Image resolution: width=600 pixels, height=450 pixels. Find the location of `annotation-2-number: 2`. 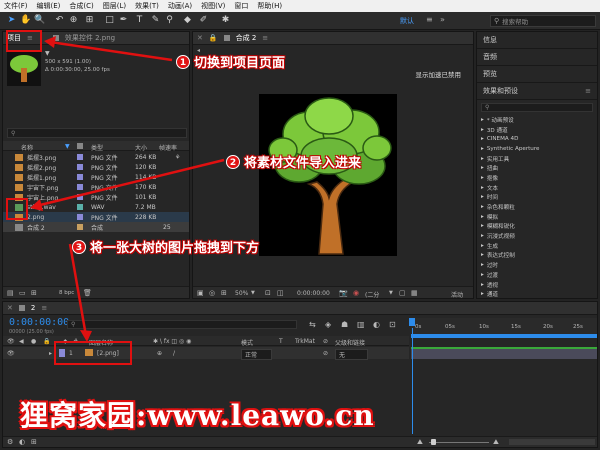

annotation-2-number: 2 is located at coordinates (233, 161).